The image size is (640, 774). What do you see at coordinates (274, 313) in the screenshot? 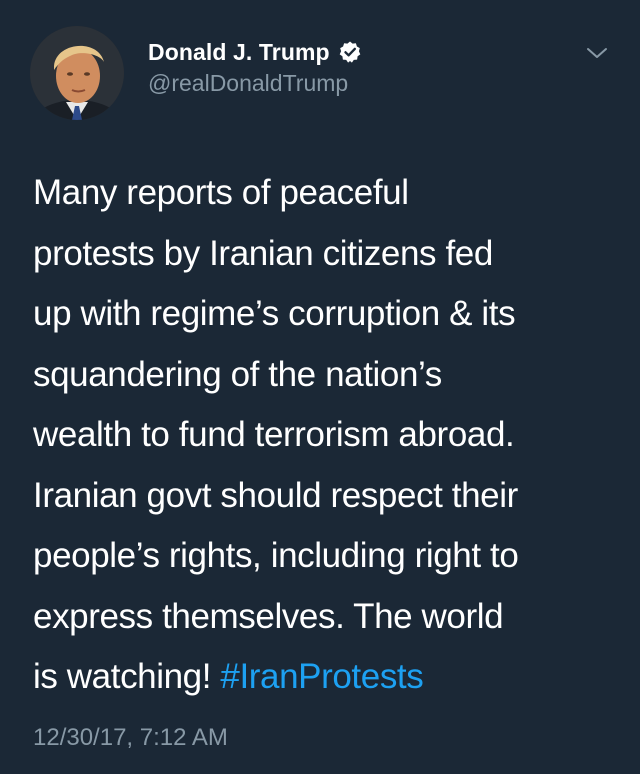
I see `tweet-line: up with regime’s corruption & its` at bounding box center [274, 313].